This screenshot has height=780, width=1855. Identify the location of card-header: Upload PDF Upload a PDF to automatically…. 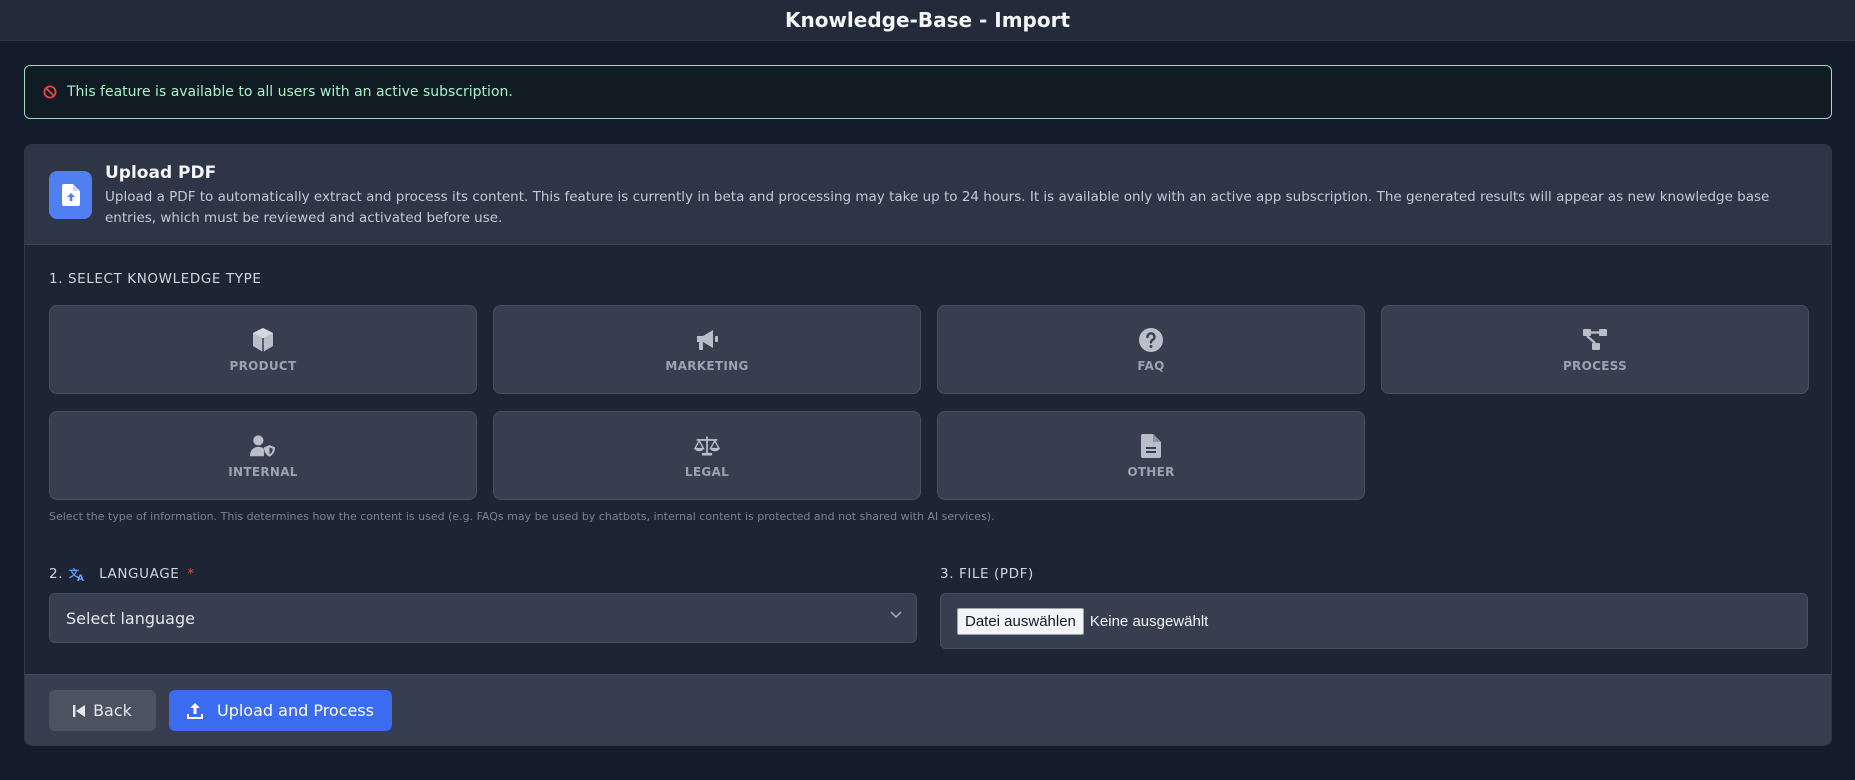
(928, 195).